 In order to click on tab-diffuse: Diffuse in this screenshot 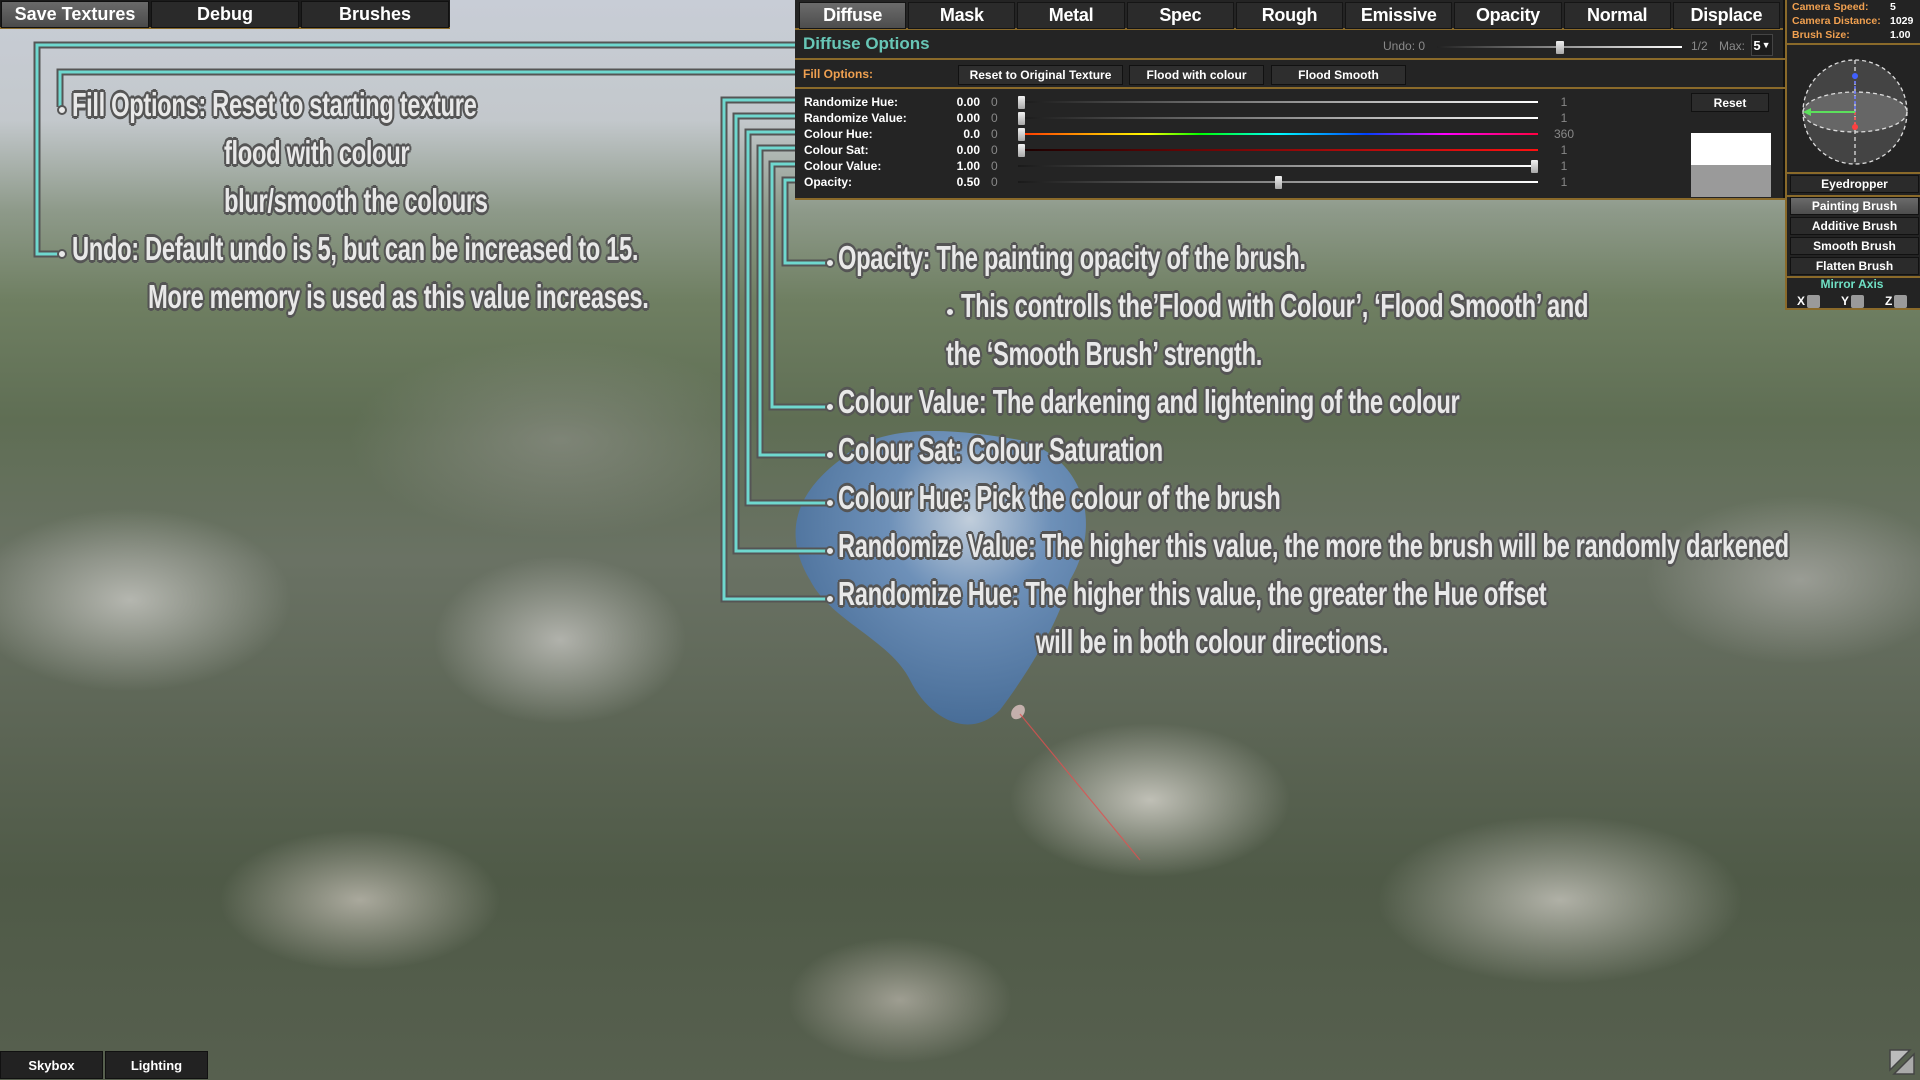, I will do `click(853, 15)`.